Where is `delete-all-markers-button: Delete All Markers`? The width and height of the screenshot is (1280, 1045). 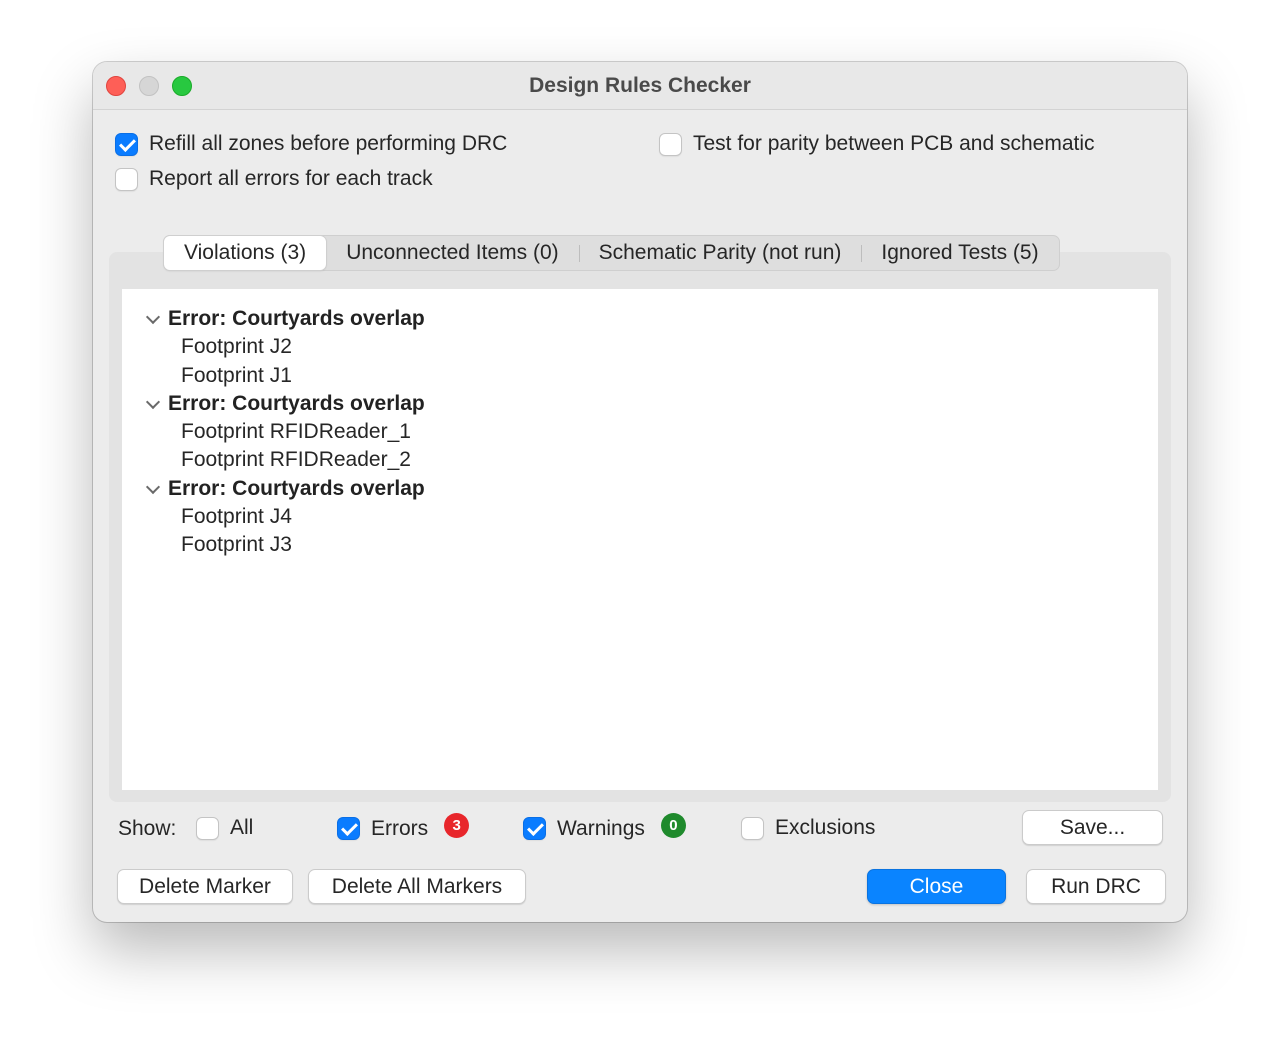 delete-all-markers-button: Delete All Markers is located at coordinates (417, 886).